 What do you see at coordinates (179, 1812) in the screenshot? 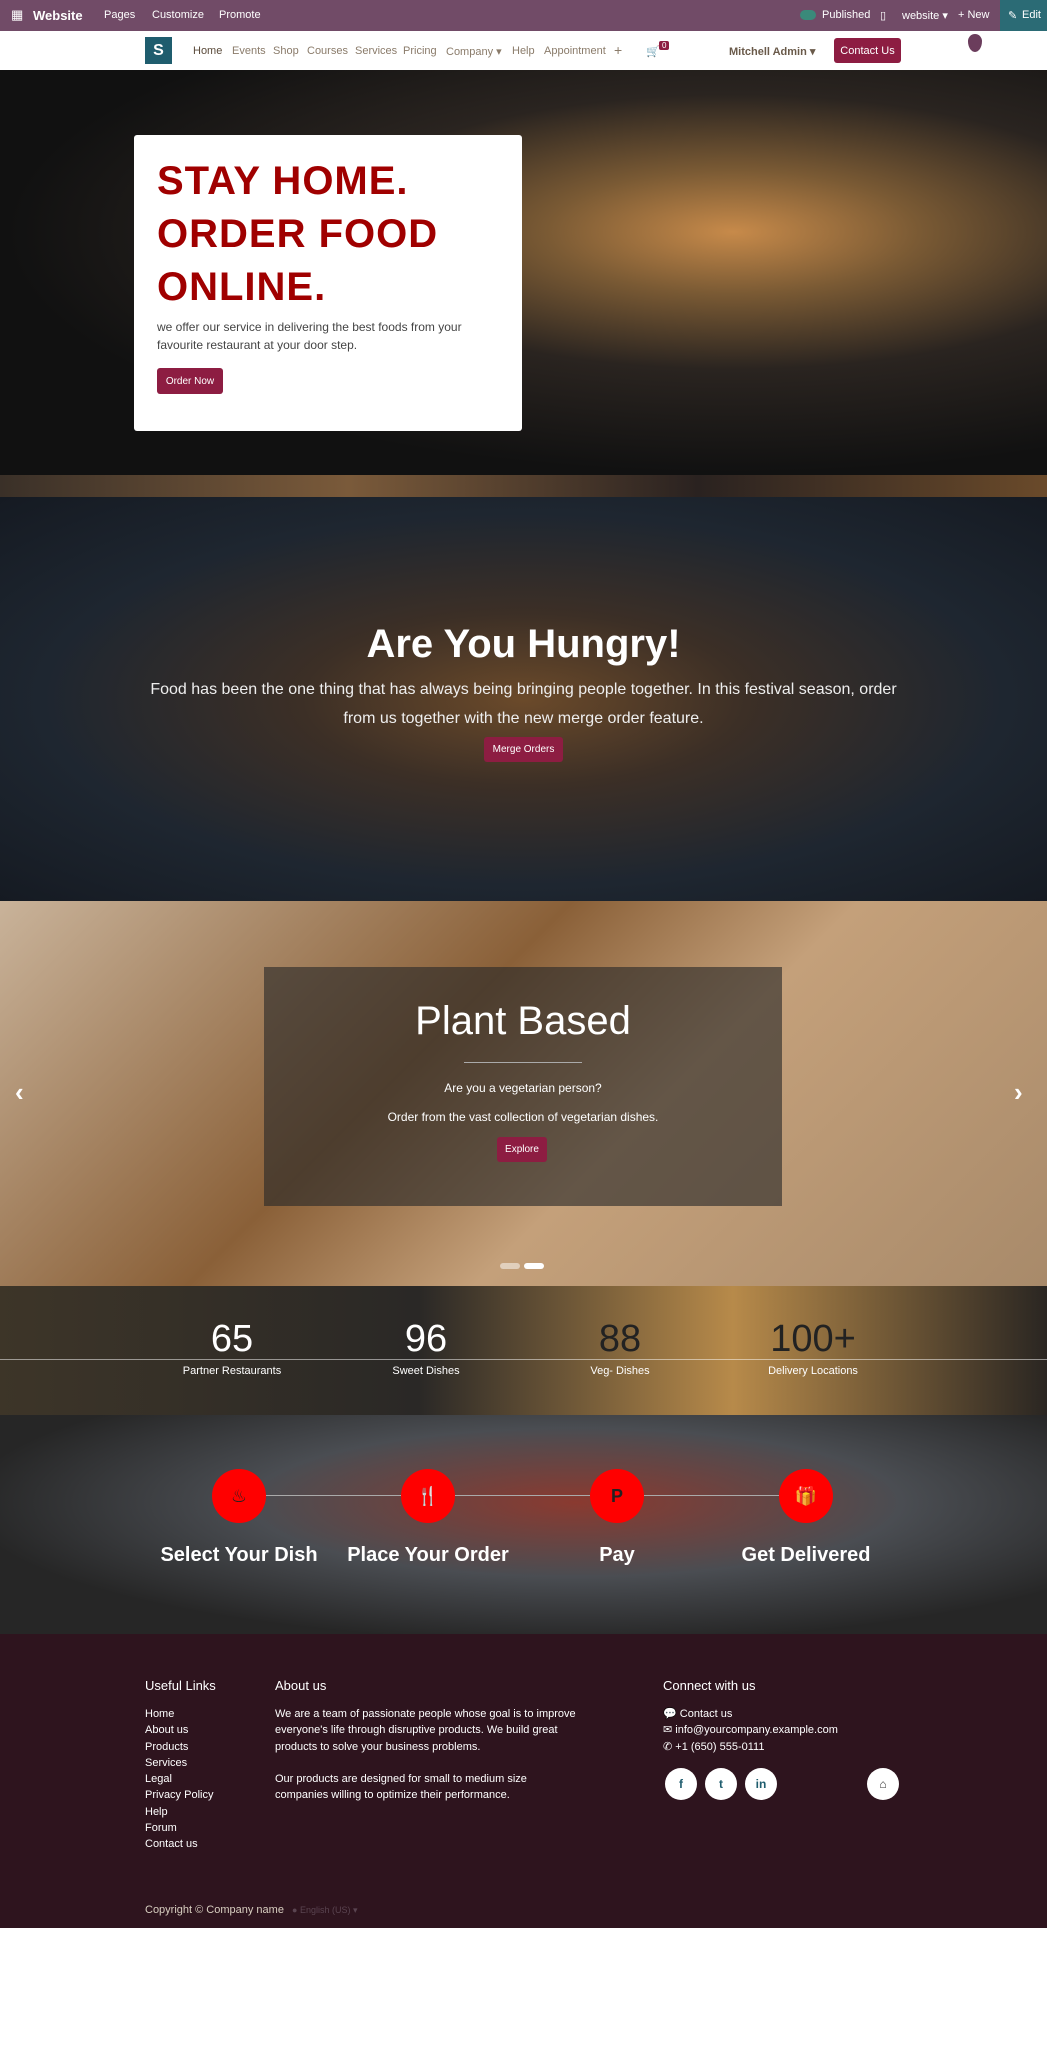
I see `footer-link-help: Help` at bounding box center [179, 1812].